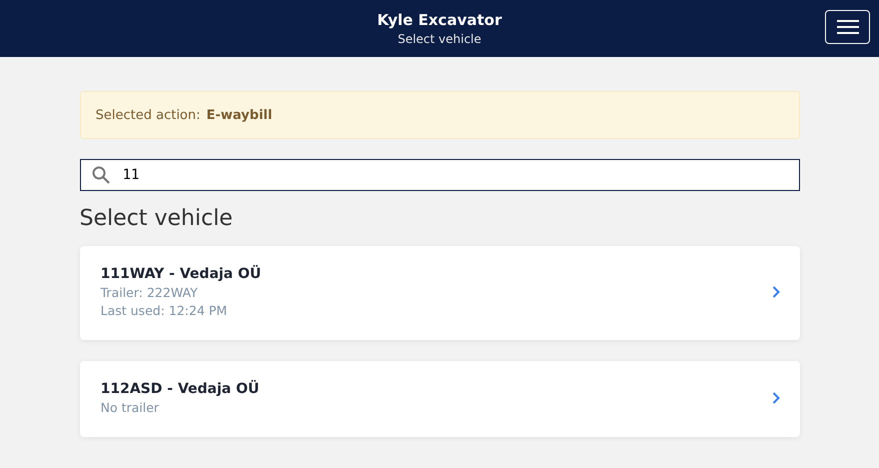 This screenshot has width=879, height=468. Describe the element at coordinates (440, 39) in the screenshot. I see `page-subtitle: Select vehicle` at that location.